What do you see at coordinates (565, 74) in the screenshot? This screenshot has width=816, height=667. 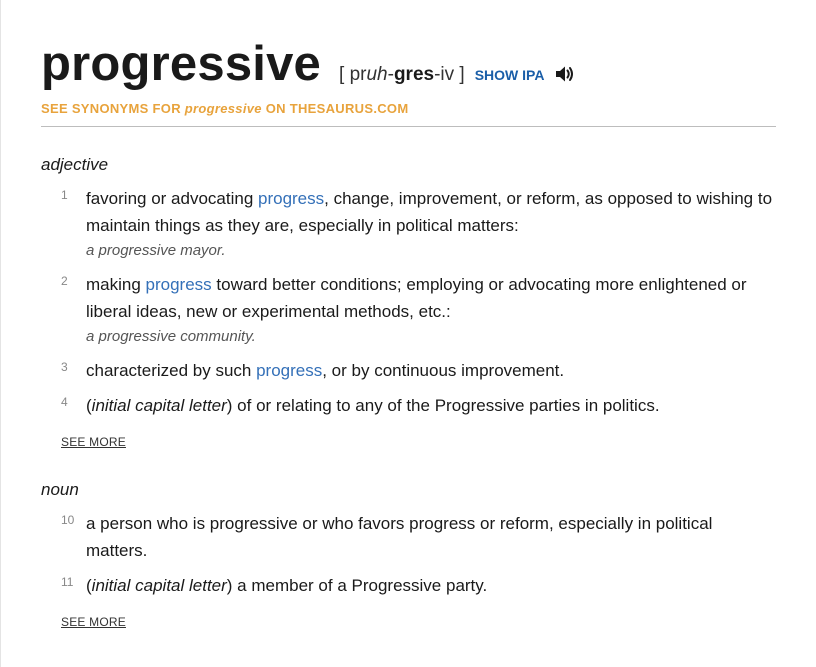 I see `speaker-icon` at bounding box center [565, 74].